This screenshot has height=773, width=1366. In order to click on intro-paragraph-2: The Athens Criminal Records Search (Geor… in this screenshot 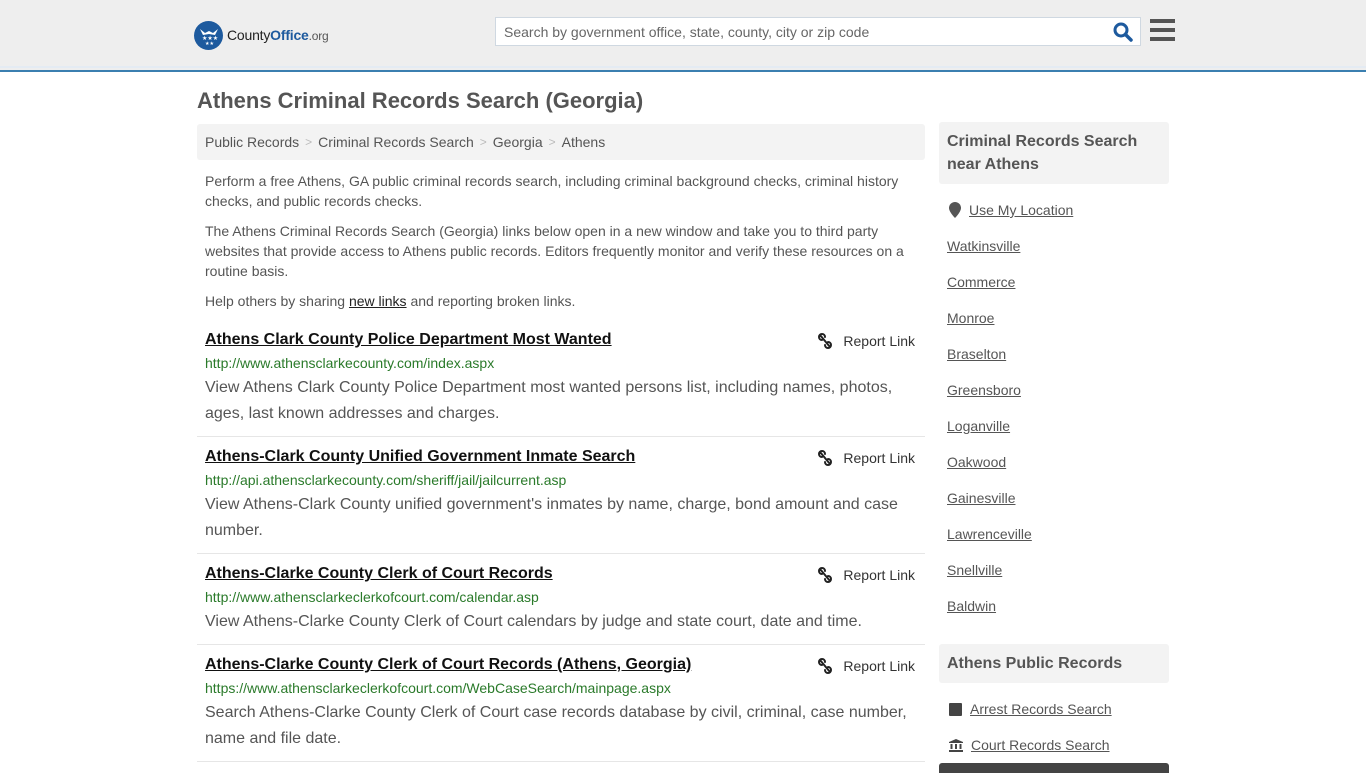, I will do `click(554, 251)`.